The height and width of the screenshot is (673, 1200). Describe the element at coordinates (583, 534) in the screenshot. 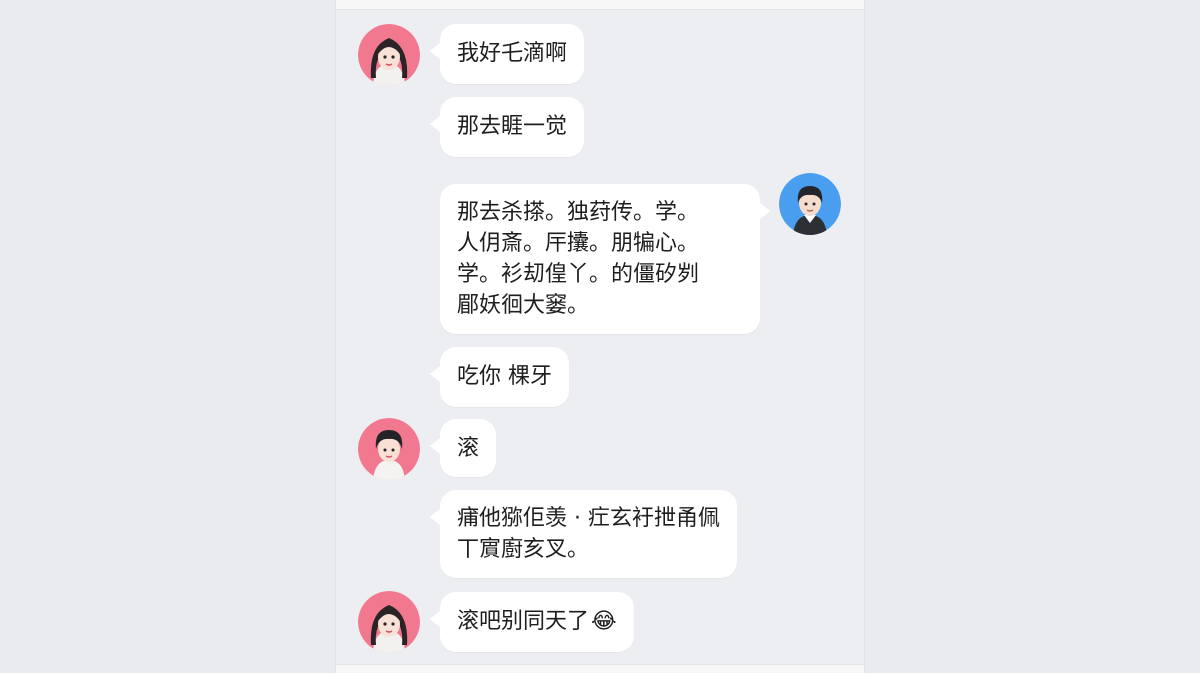

I see `message-bubble: 痡他猕佢羡 · 疘玄衧抴甬佩 丅賔廚亥叉。` at that location.